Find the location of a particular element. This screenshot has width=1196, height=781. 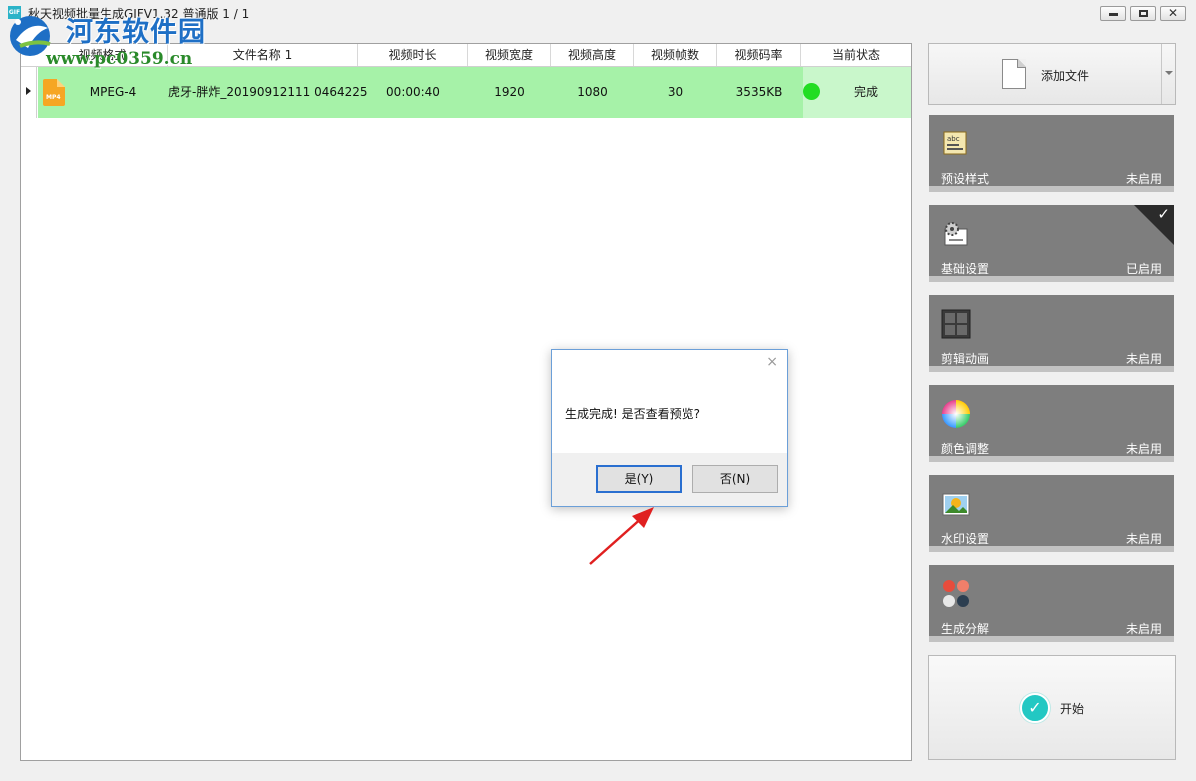

column-header-duration: 视频时长 is located at coordinates (413, 55).